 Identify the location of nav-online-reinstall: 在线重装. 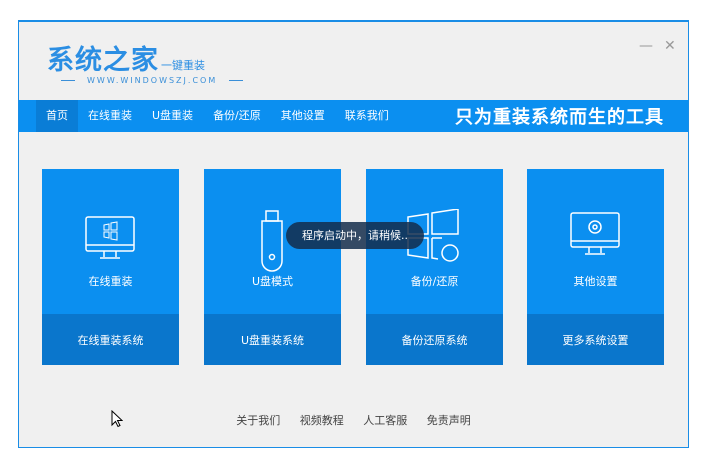
(110, 116).